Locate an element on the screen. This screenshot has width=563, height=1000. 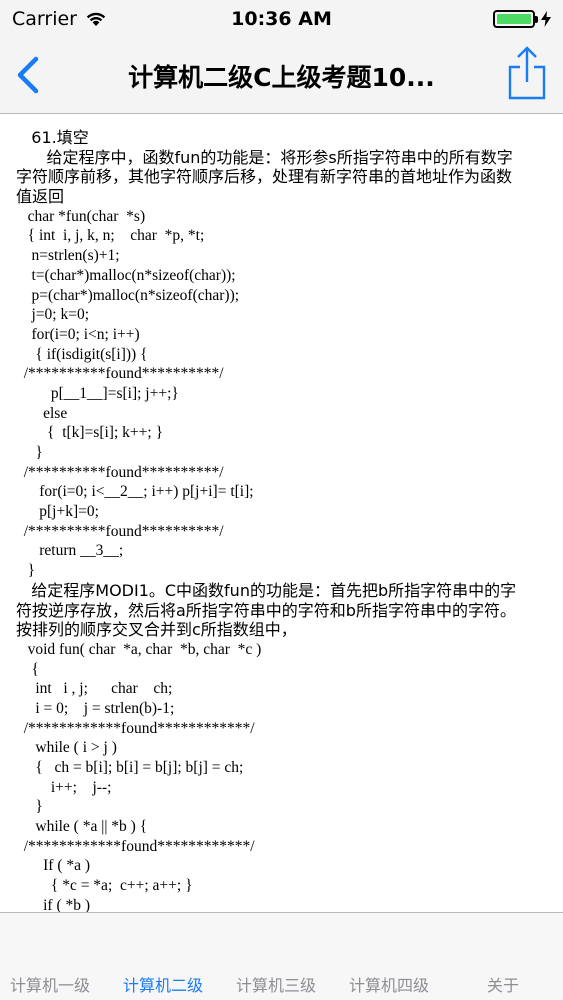
content-line: n=strlen(s)+1; is located at coordinates (68, 256).